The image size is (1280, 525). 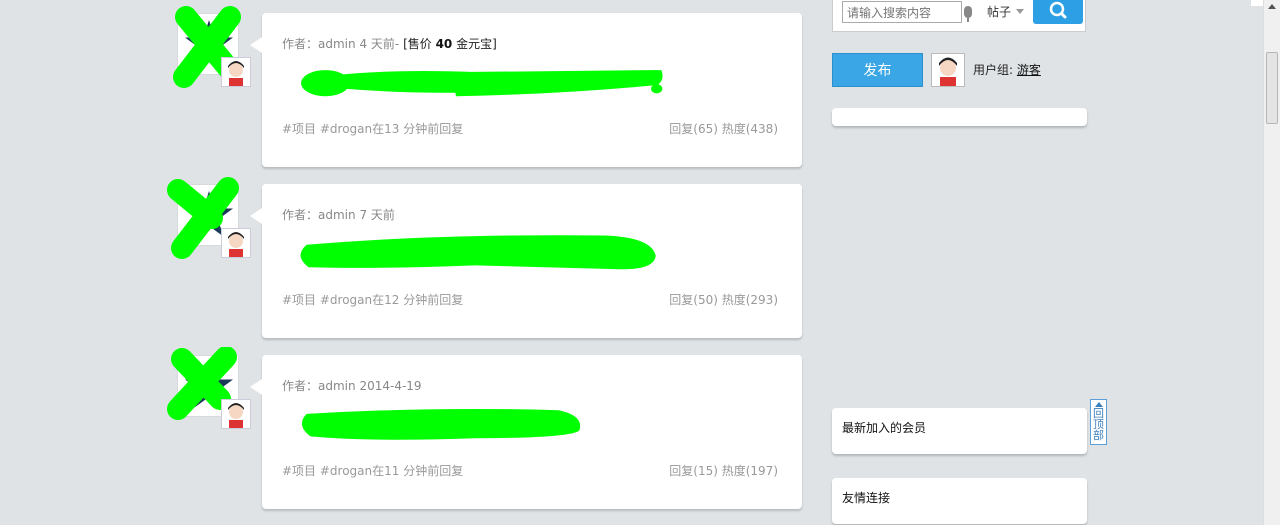 I want to click on panel-title: 最新加入的会员, so click(x=884, y=428).